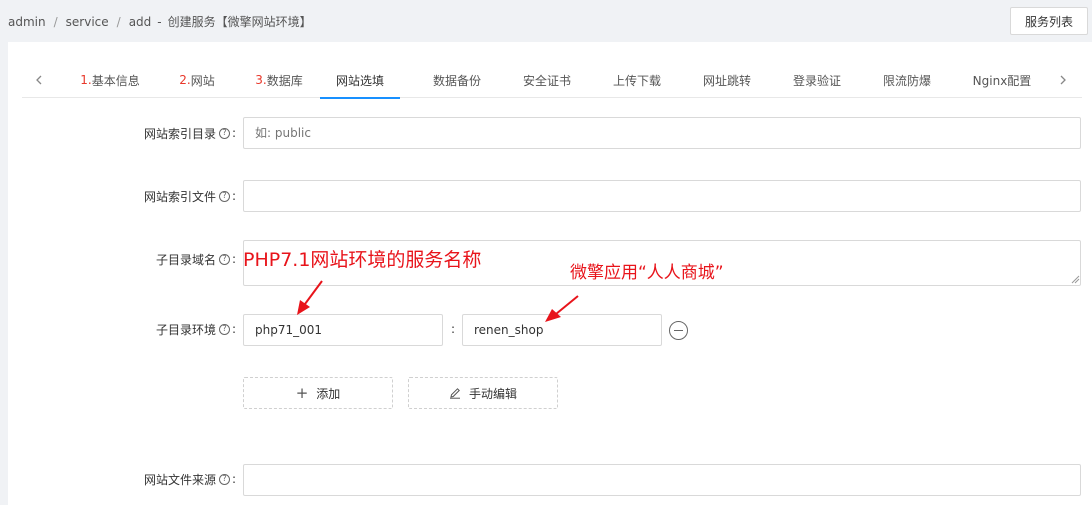 The width and height of the screenshot is (1092, 505). I want to click on label-text: 网站文件来源, so click(179, 479).